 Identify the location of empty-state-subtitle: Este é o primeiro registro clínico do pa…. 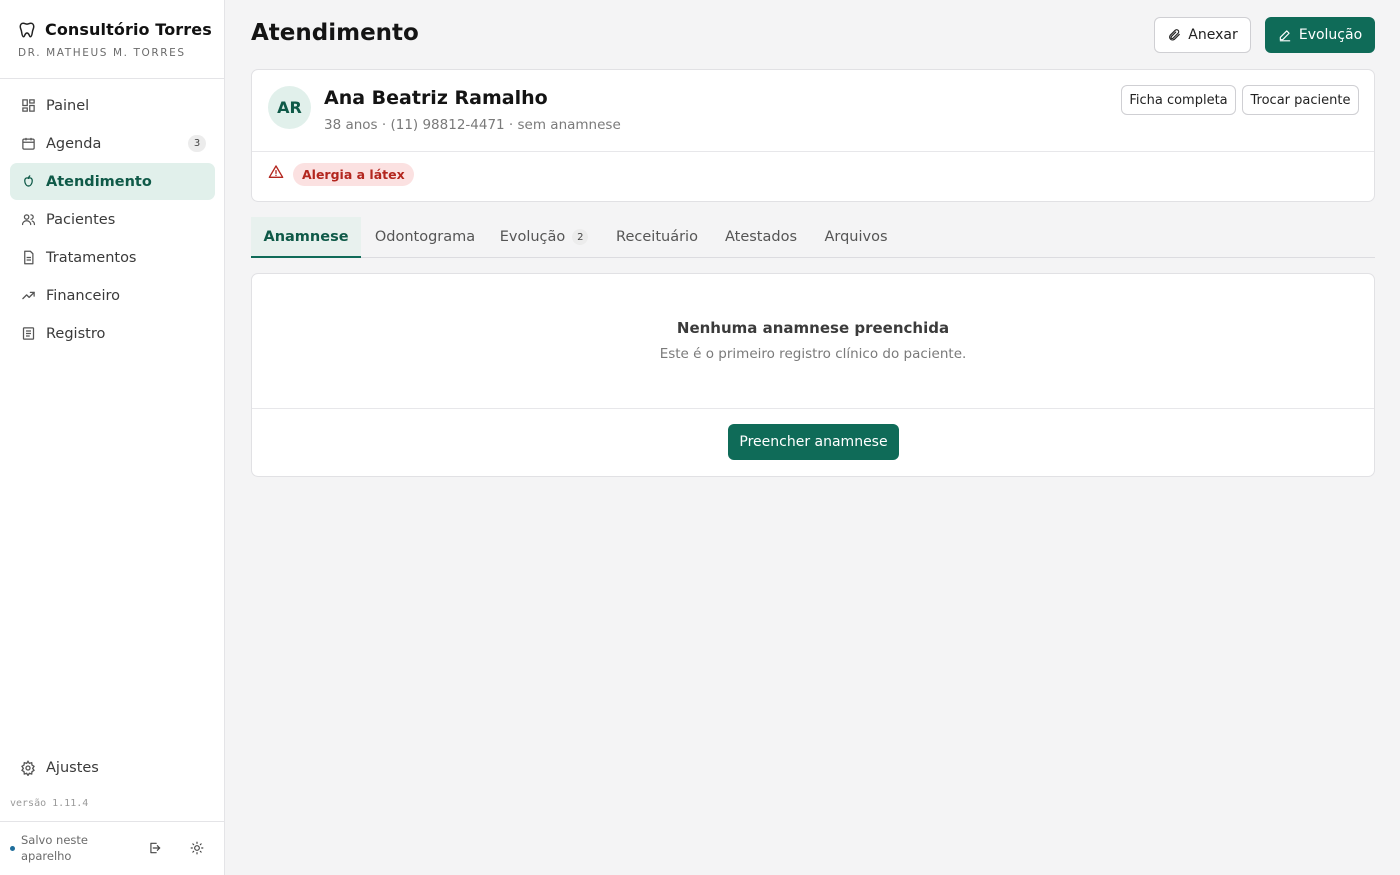
(813, 354).